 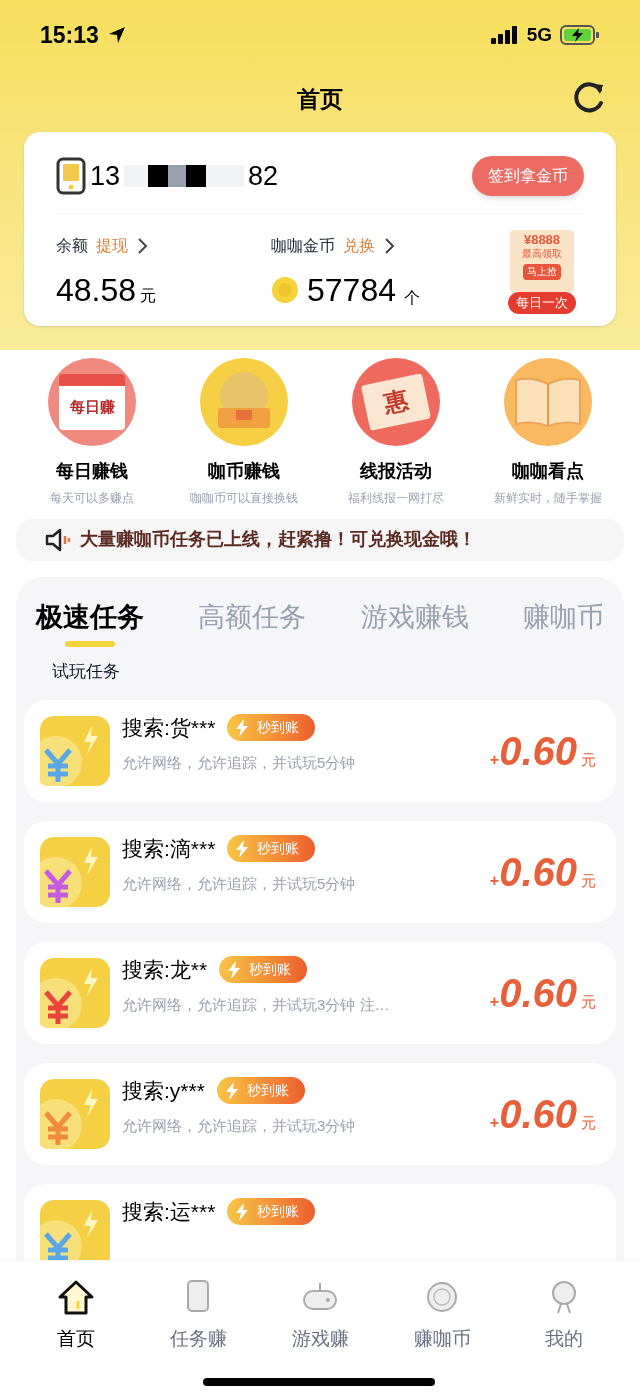 What do you see at coordinates (239, 1125) in the screenshot?
I see `task-description: 允许网络，允许追踪，并试玩3分钟` at bounding box center [239, 1125].